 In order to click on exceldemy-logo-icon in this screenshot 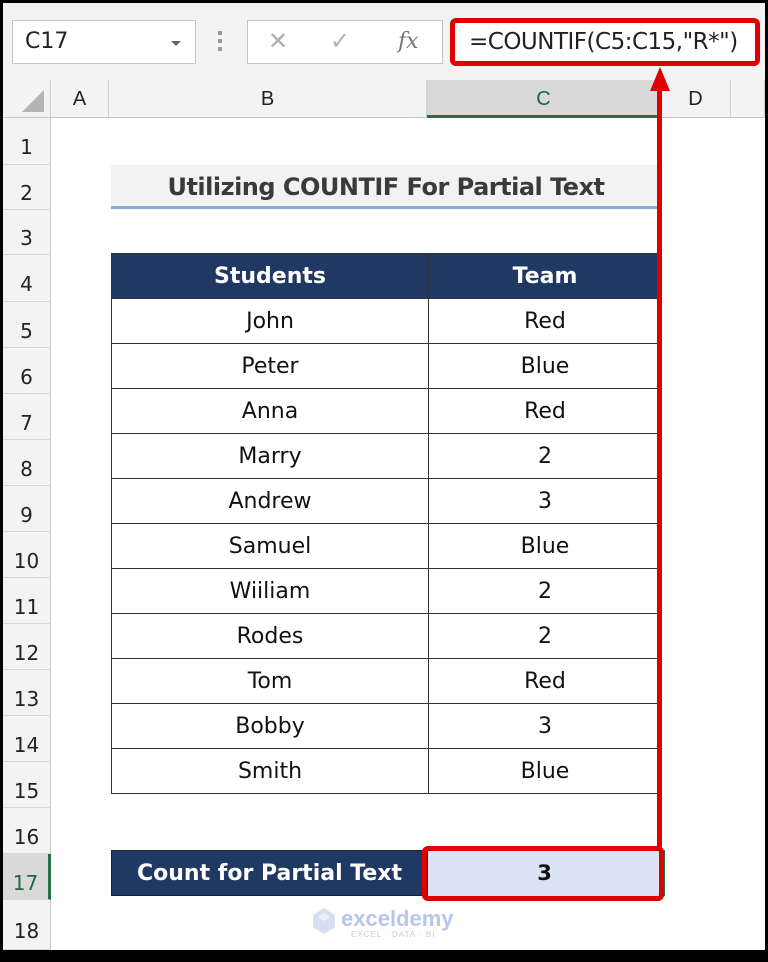, I will do `click(324, 921)`.